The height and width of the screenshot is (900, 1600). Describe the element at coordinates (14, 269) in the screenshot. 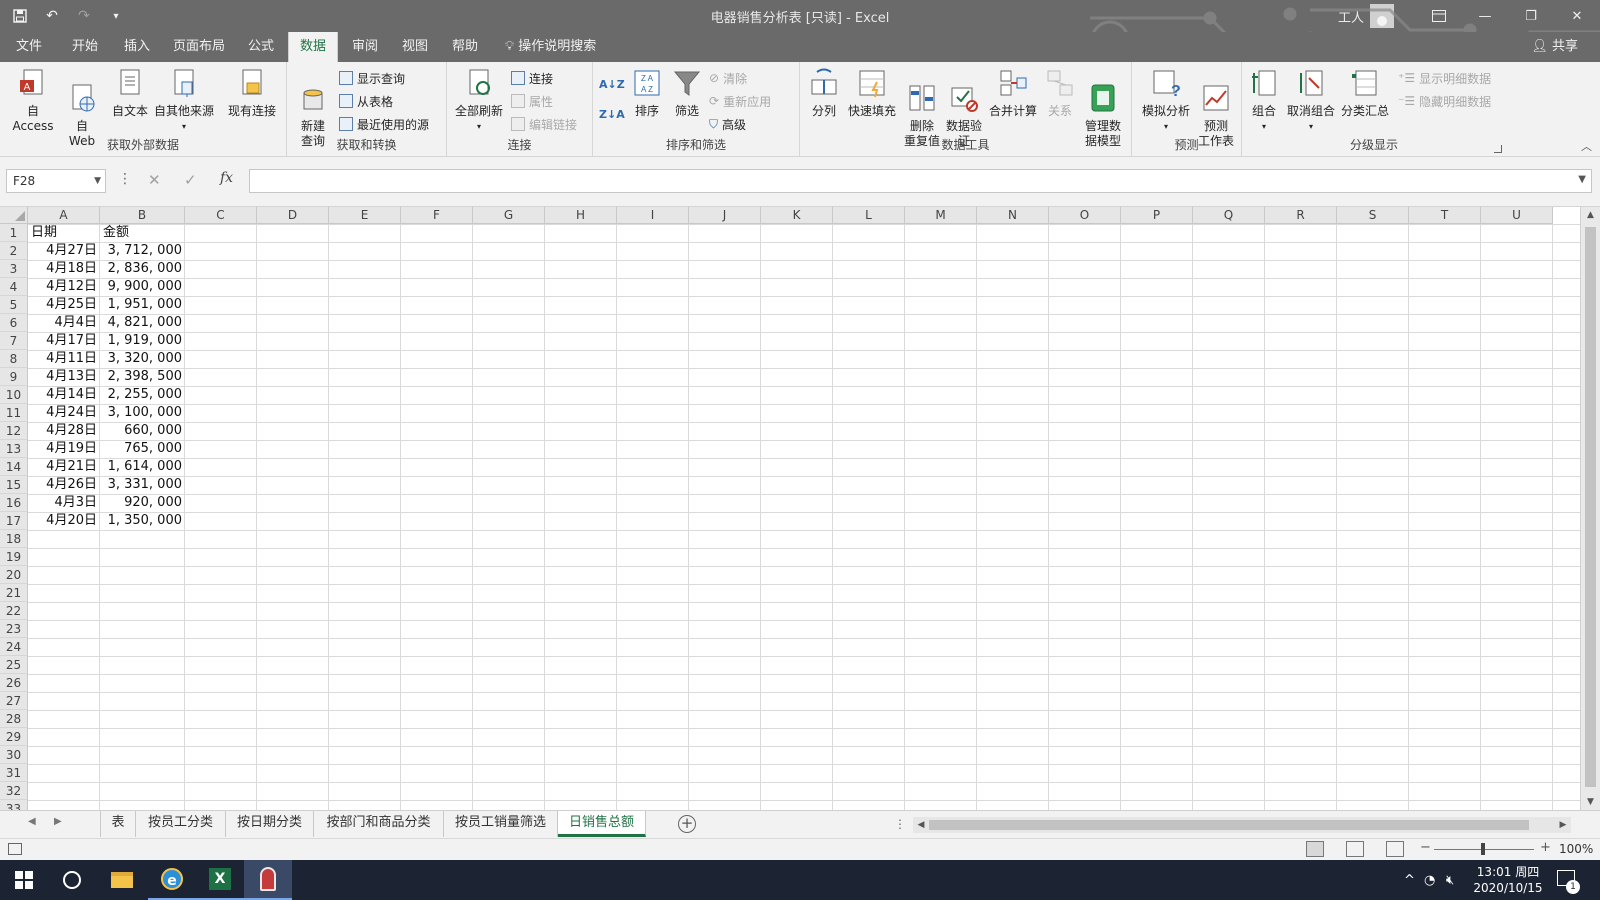

I see `row-header-3: 3` at that location.